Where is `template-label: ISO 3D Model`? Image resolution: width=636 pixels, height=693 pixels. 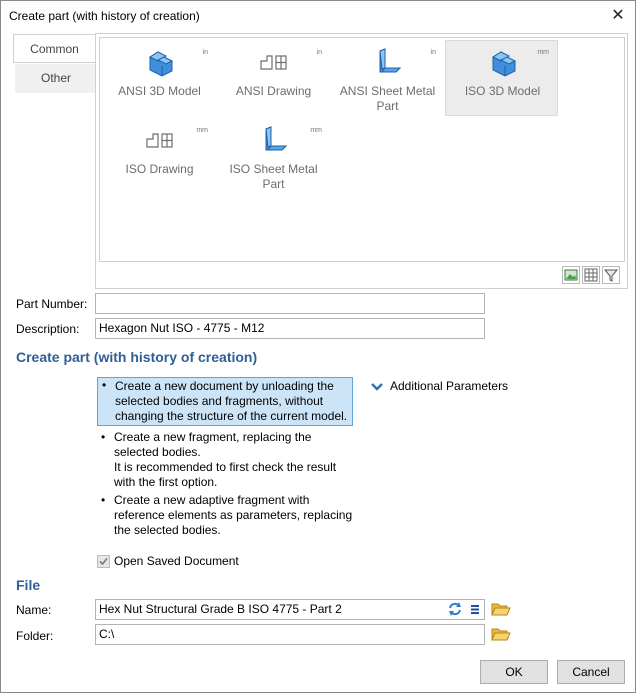
template-label: ISO 3D Model is located at coordinates (502, 91).